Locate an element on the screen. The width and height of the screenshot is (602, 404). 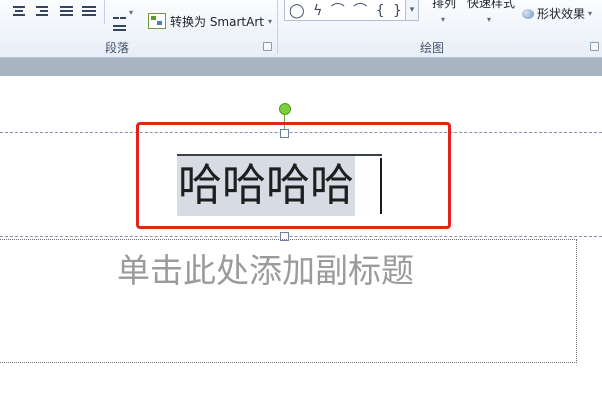
shape-effects-label: 形状效果 is located at coordinates (561, 14).